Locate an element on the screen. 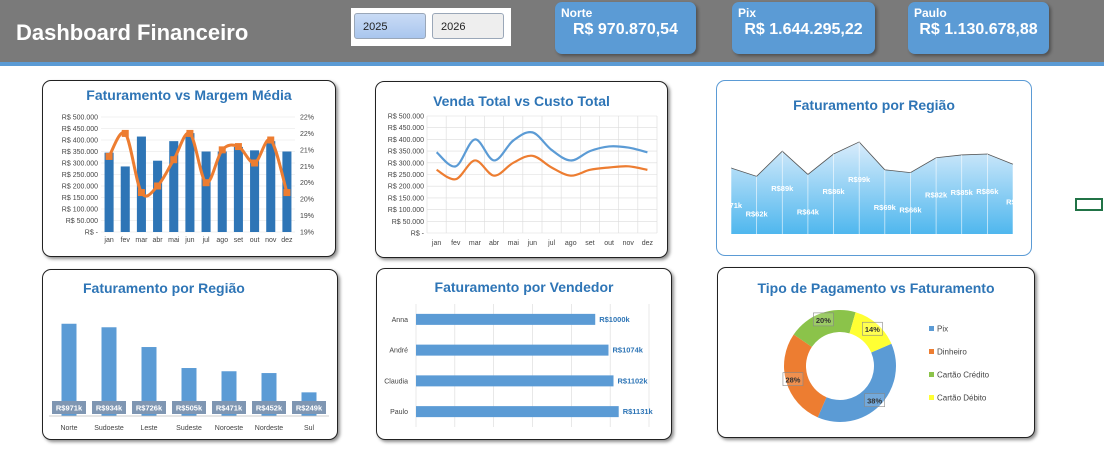 This screenshot has height=462, width=1104. y-tick-label: Paulo is located at coordinates (399, 412).